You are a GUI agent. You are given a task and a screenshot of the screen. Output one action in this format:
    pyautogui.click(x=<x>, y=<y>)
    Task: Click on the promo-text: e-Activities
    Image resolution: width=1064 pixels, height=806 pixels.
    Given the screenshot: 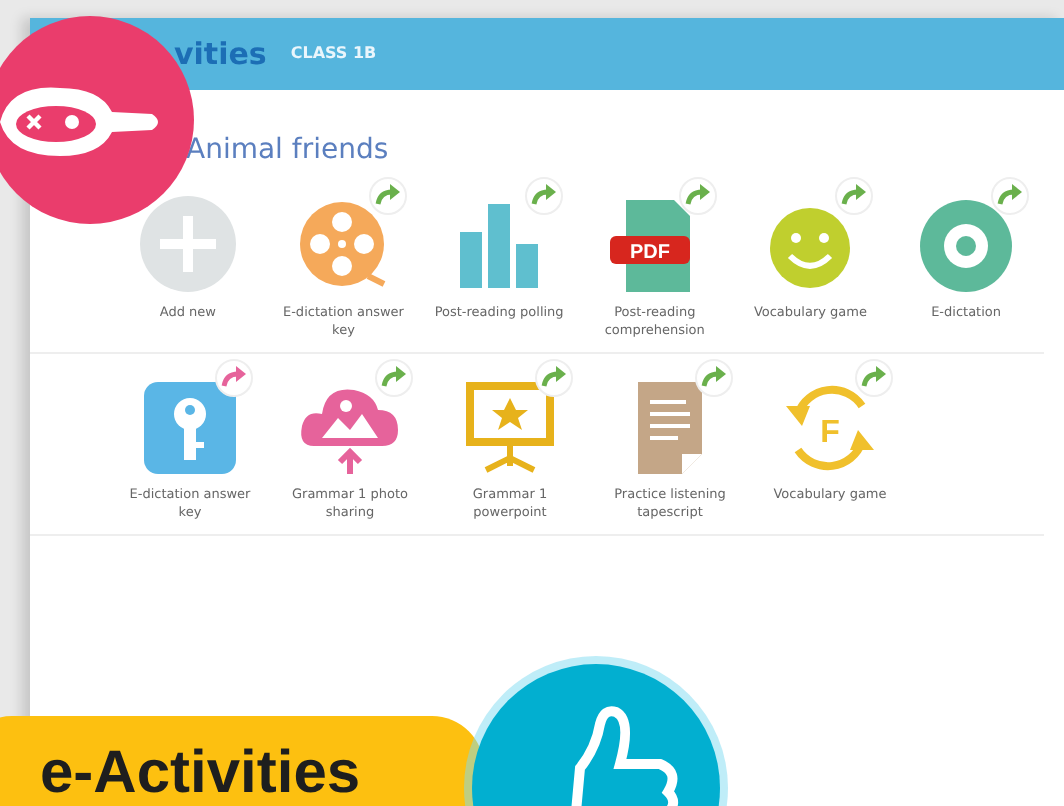 What is the action you would take?
    pyautogui.click(x=200, y=773)
    